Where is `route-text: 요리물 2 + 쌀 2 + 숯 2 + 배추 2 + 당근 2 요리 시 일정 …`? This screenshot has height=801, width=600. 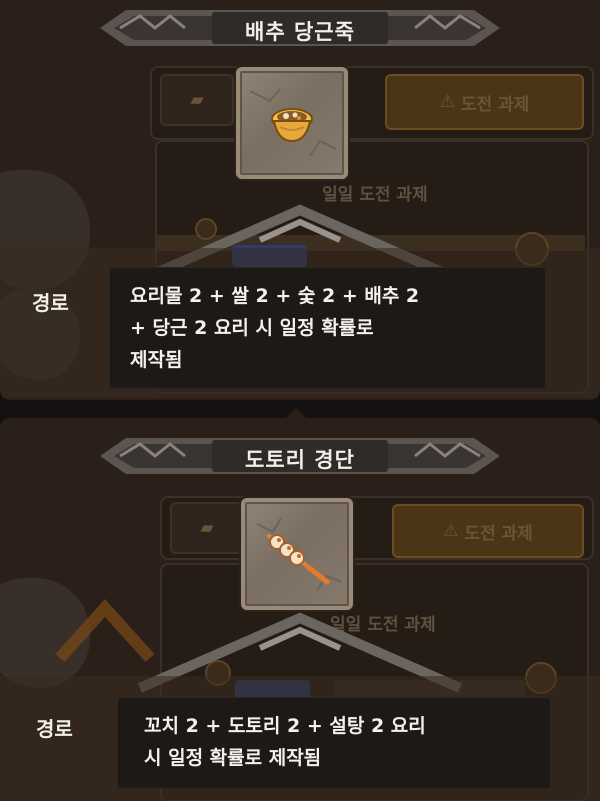 route-text: 요리물 2 + 쌀 2 + 숯 2 + 배추 2 + 당근 2 요리 시 일정 … is located at coordinates (275, 328).